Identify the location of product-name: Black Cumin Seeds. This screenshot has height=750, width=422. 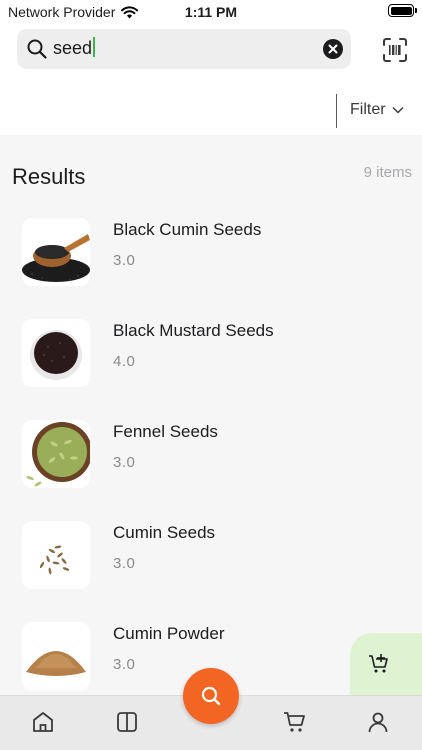
(187, 229).